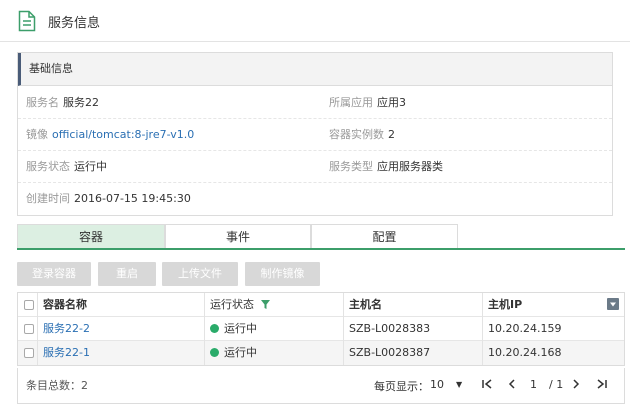 The width and height of the screenshot is (630, 417). What do you see at coordinates (315, 69) in the screenshot?
I see `basic-info-heading: 基础信息` at bounding box center [315, 69].